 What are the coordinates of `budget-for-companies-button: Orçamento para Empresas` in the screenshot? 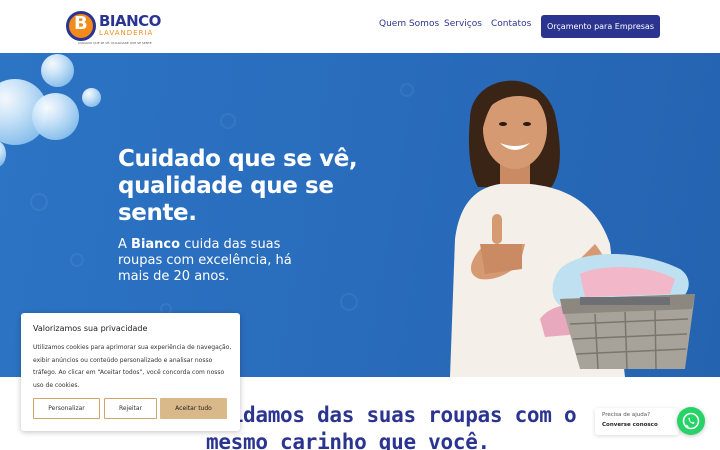 It's located at (600, 26).